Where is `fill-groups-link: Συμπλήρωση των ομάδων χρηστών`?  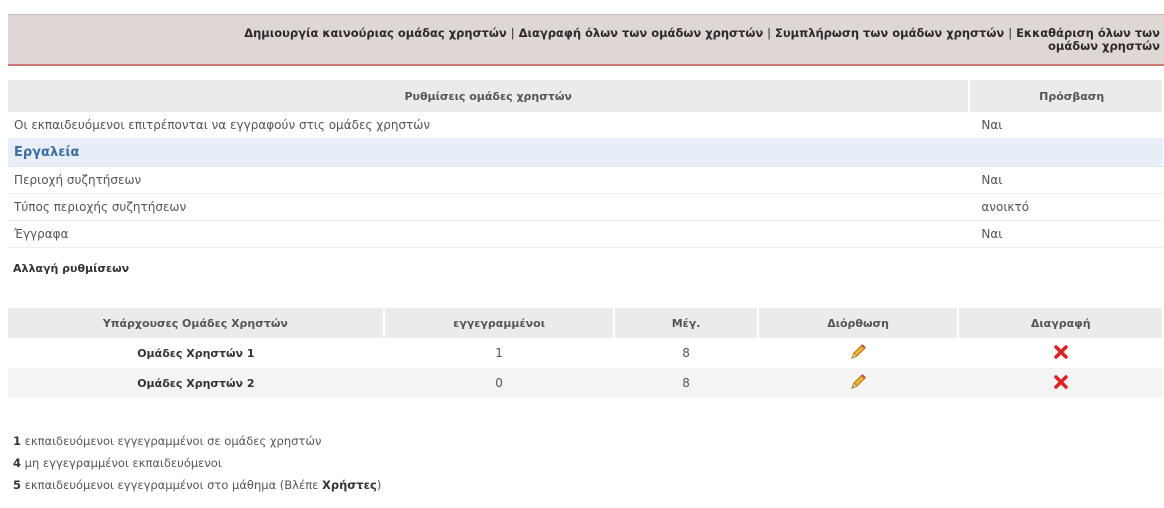
fill-groups-link: Συμπλήρωση των ομάδων χρηστών is located at coordinates (889, 33).